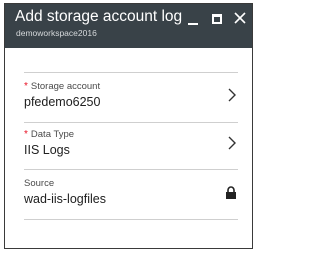 Image resolution: width=320 pixels, height=253 pixels. What do you see at coordinates (62, 102) in the screenshot?
I see `storage-account-value: pfedemo6250` at bounding box center [62, 102].